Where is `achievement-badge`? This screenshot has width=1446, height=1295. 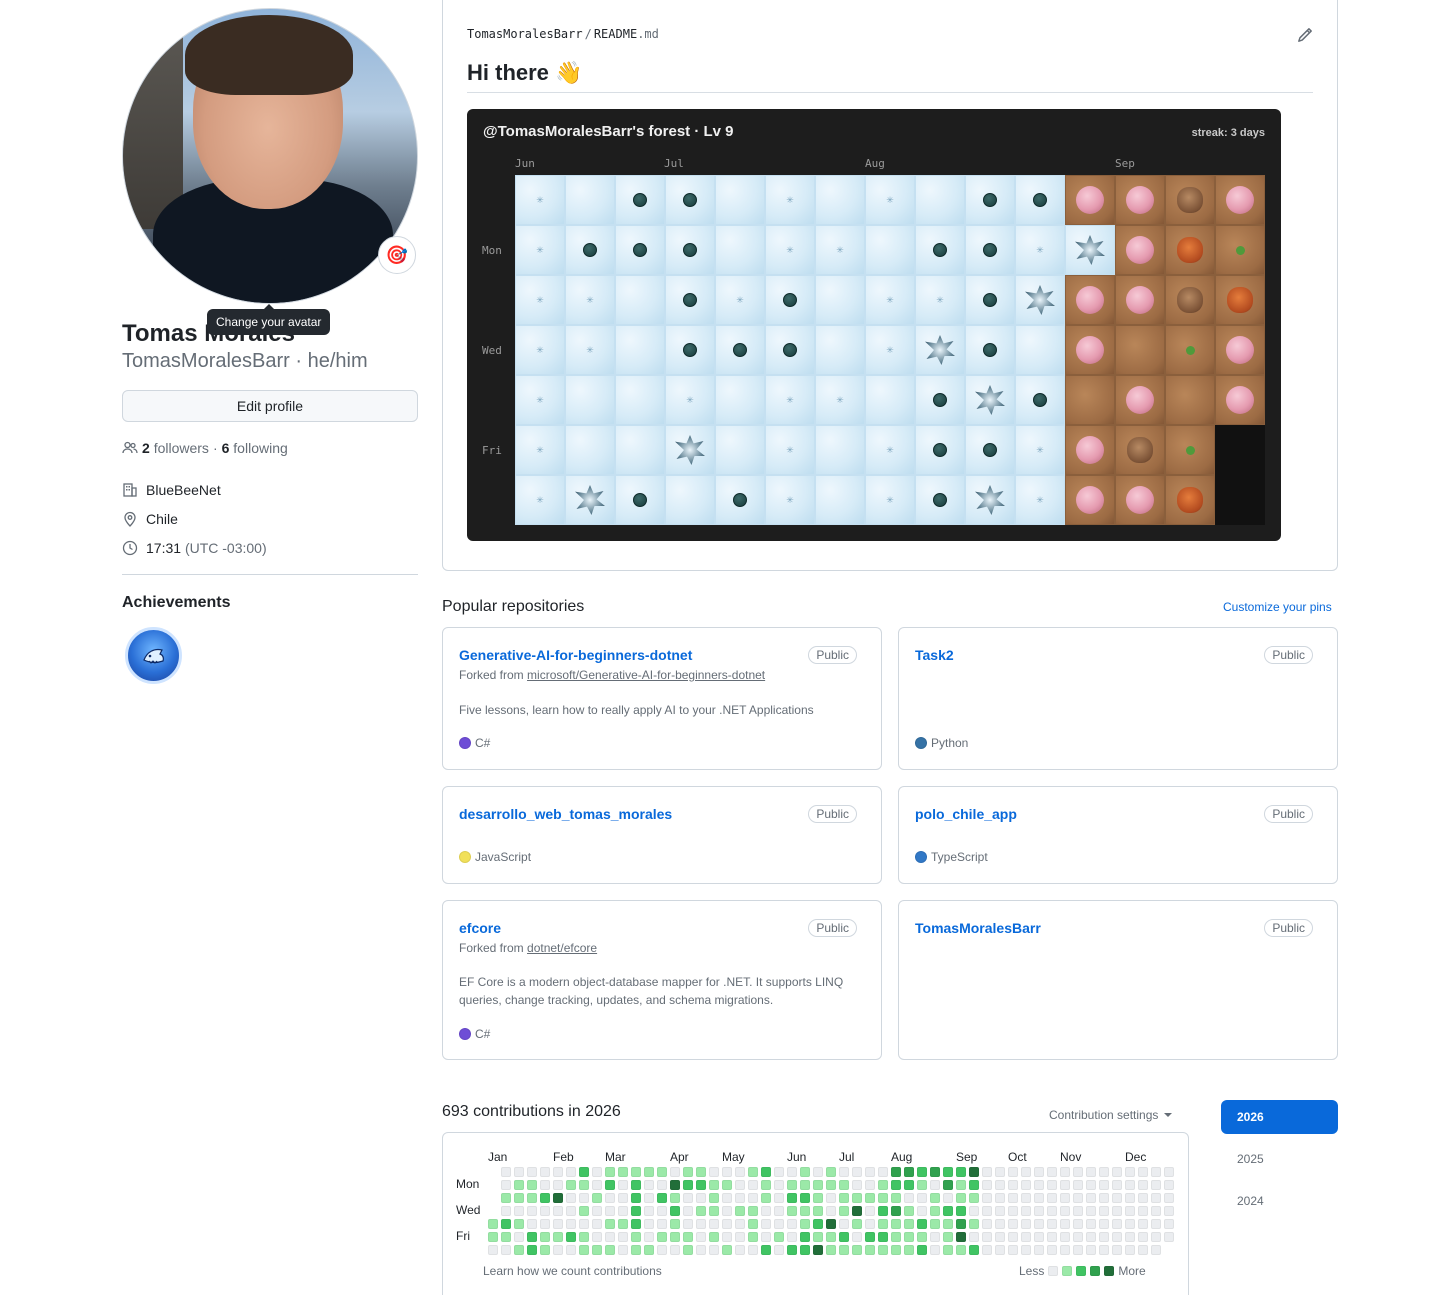 achievement-badge is located at coordinates (153, 655).